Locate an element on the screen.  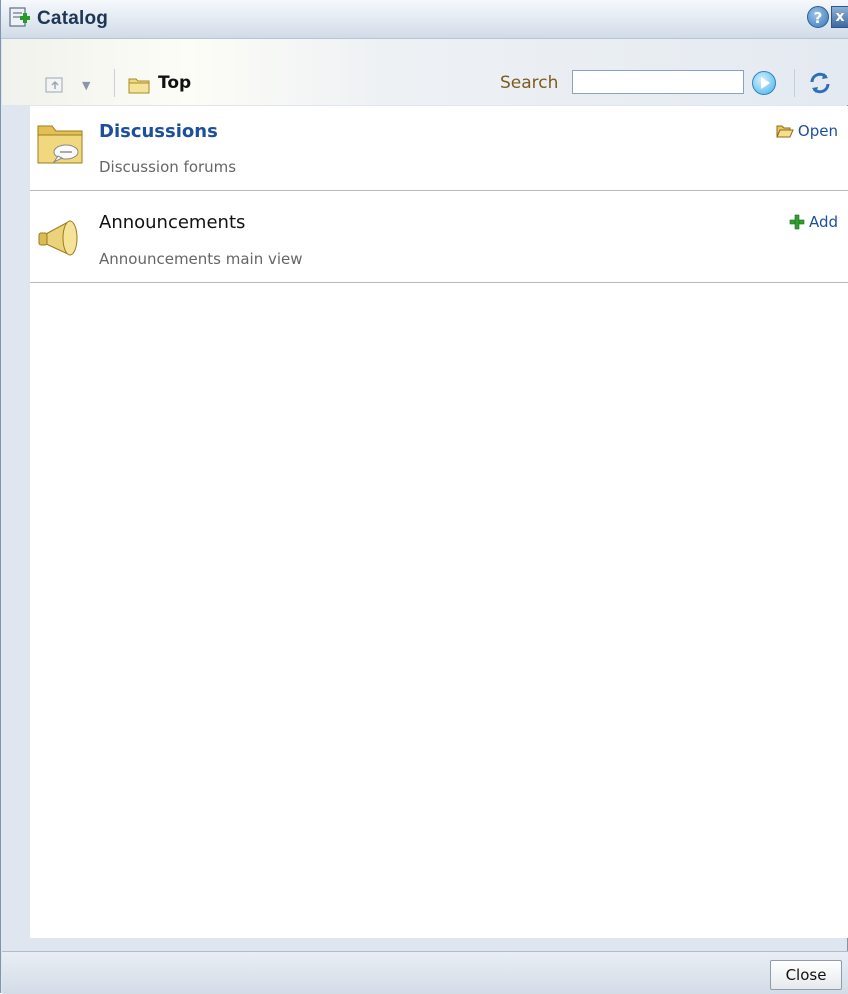
discussion-folder-icon is located at coordinates (60, 144).